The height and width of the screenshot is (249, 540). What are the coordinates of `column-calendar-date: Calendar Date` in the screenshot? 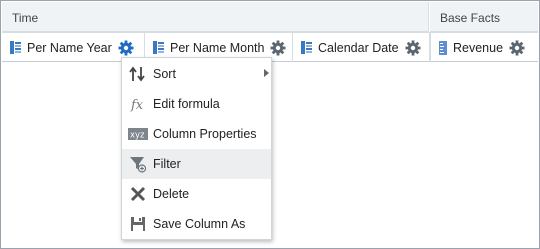 It's located at (361, 47).